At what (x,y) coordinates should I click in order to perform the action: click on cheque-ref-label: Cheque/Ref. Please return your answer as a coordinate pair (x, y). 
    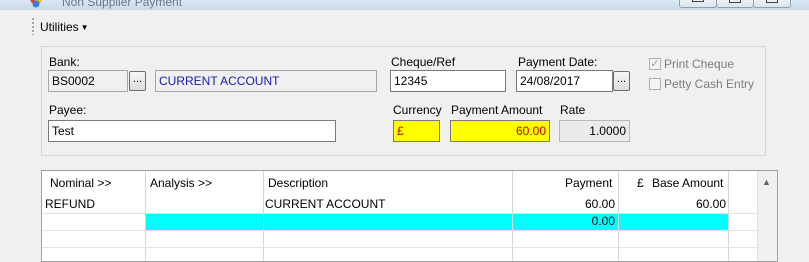
    Looking at the image, I should click on (423, 62).